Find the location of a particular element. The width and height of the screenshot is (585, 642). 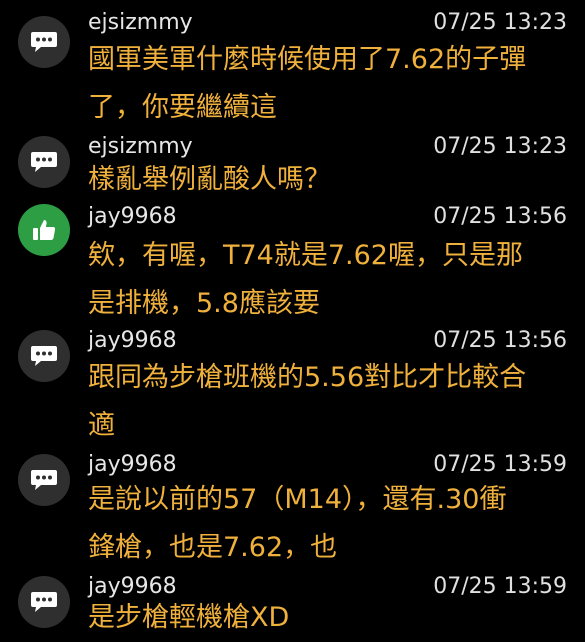

thumbs-up-icon is located at coordinates (44, 230).